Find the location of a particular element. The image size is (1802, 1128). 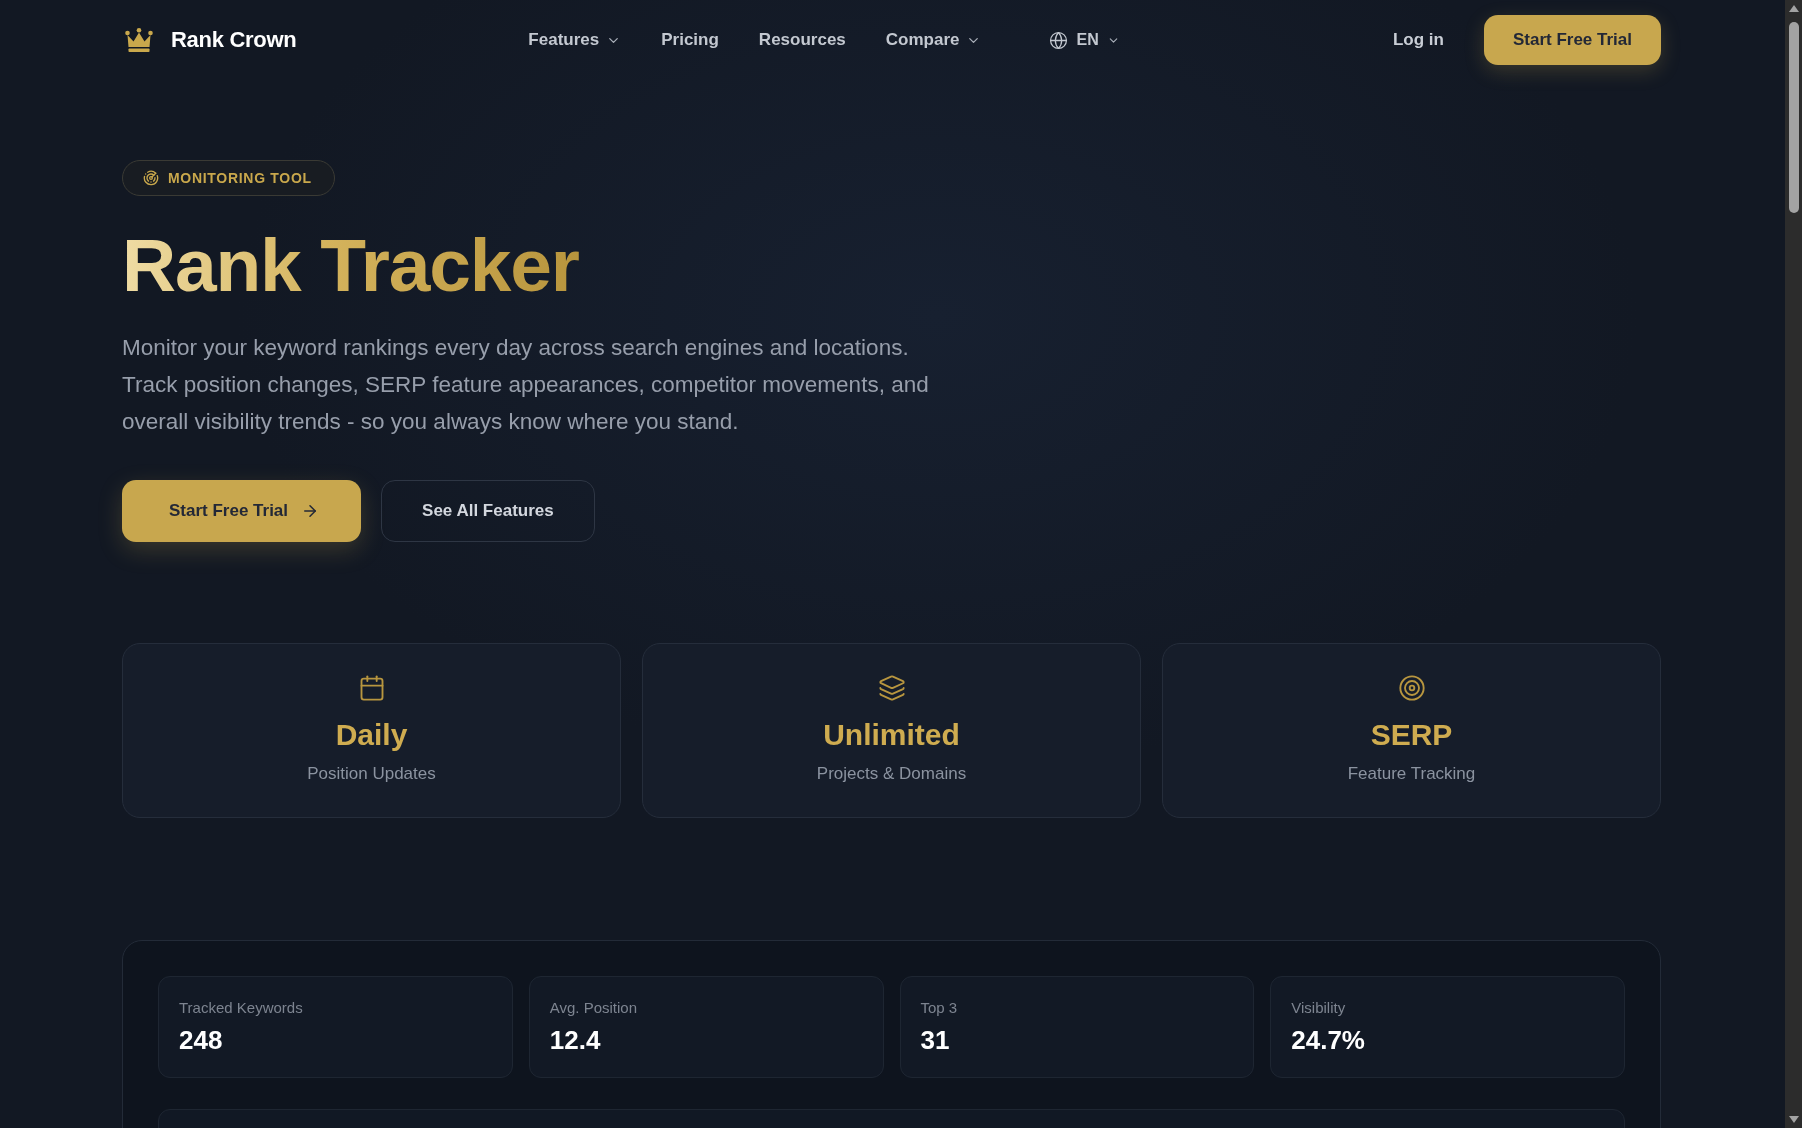

card-subtitle: Projects & Domains is located at coordinates (891, 773).